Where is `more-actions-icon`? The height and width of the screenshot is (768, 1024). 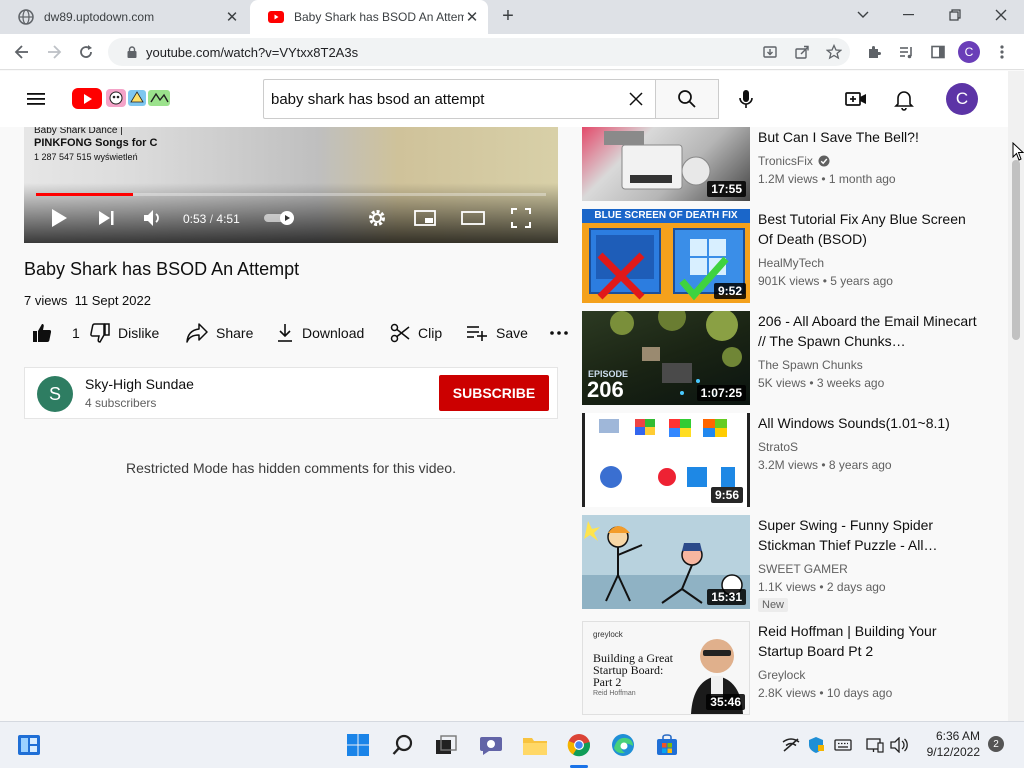 more-actions-icon is located at coordinates (563, 333).